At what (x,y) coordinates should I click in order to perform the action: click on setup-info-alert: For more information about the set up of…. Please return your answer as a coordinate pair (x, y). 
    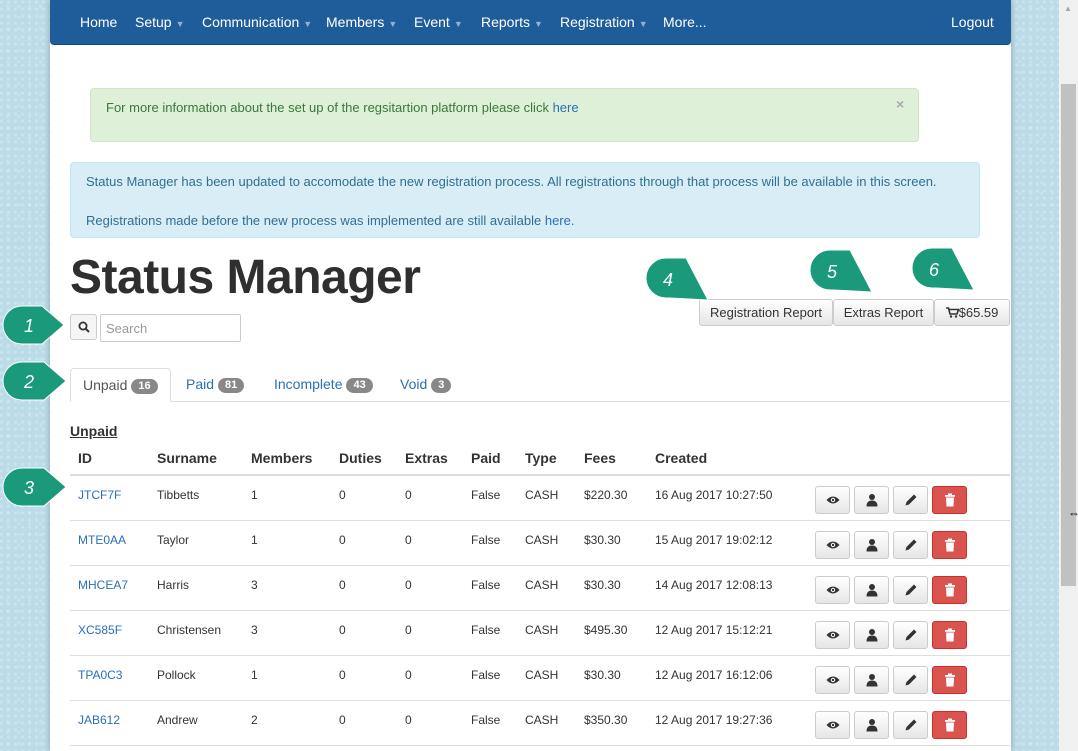
    Looking at the image, I should click on (504, 115).